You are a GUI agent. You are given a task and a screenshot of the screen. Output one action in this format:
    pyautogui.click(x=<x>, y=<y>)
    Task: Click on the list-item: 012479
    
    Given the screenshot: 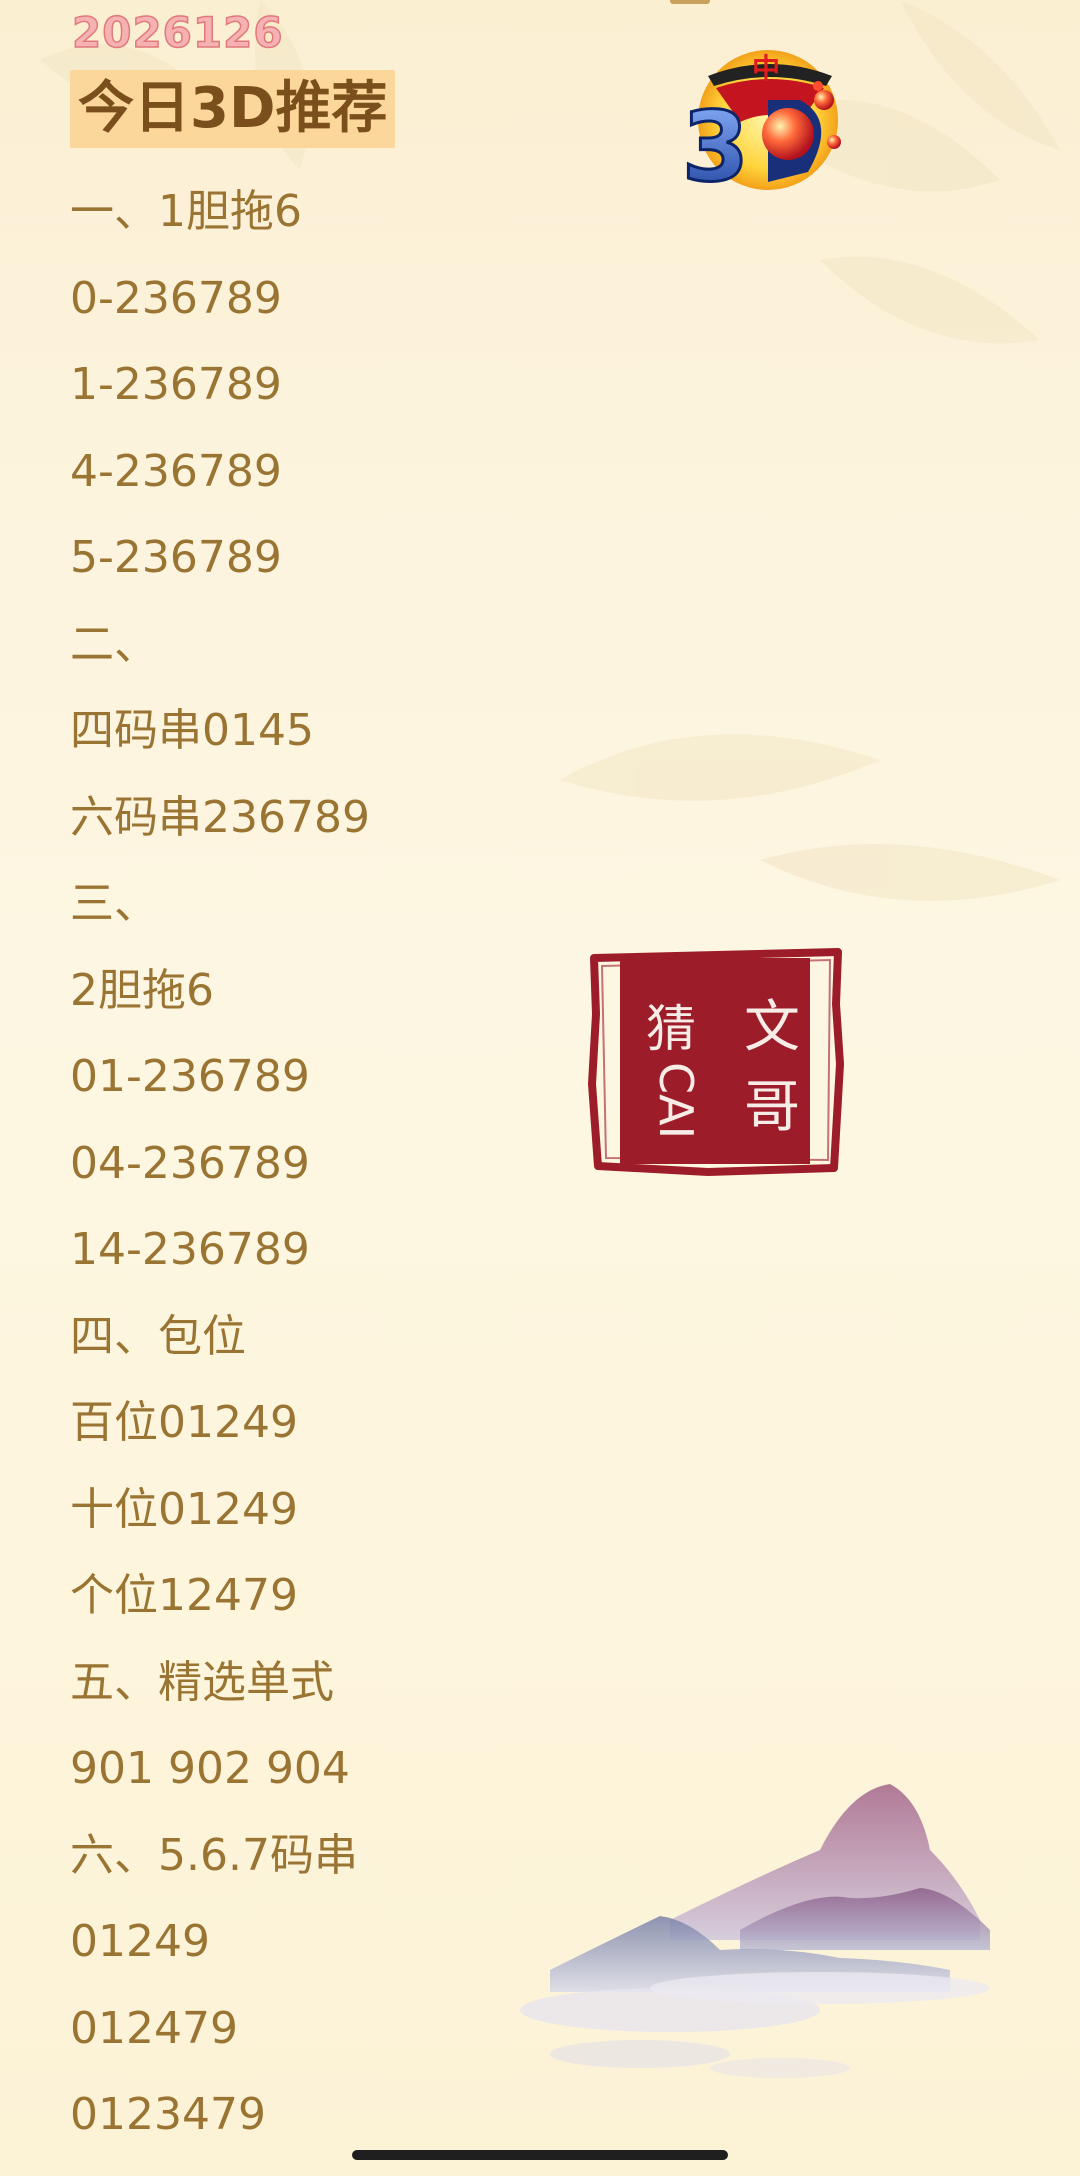 What is the action you would take?
    pyautogui.click(x=154, y=2028)
    